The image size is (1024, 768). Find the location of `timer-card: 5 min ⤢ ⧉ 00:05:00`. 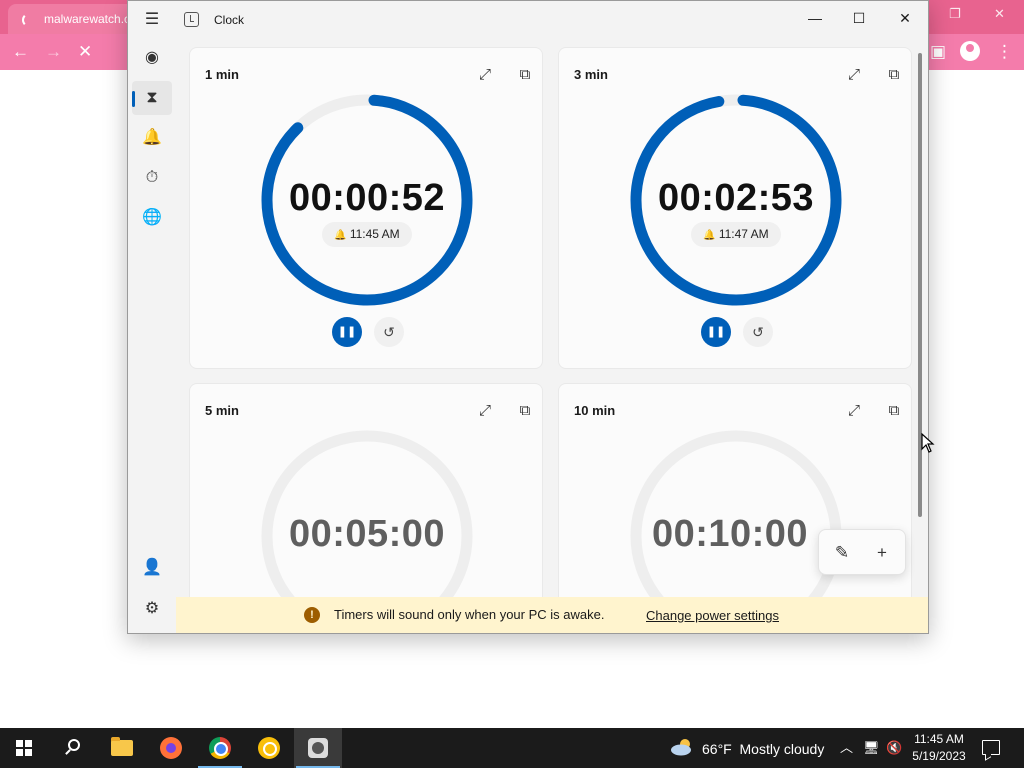

timer-card: 5 min ⤢ ⧉ 00:05:00 is located at coordinates (366, 490).